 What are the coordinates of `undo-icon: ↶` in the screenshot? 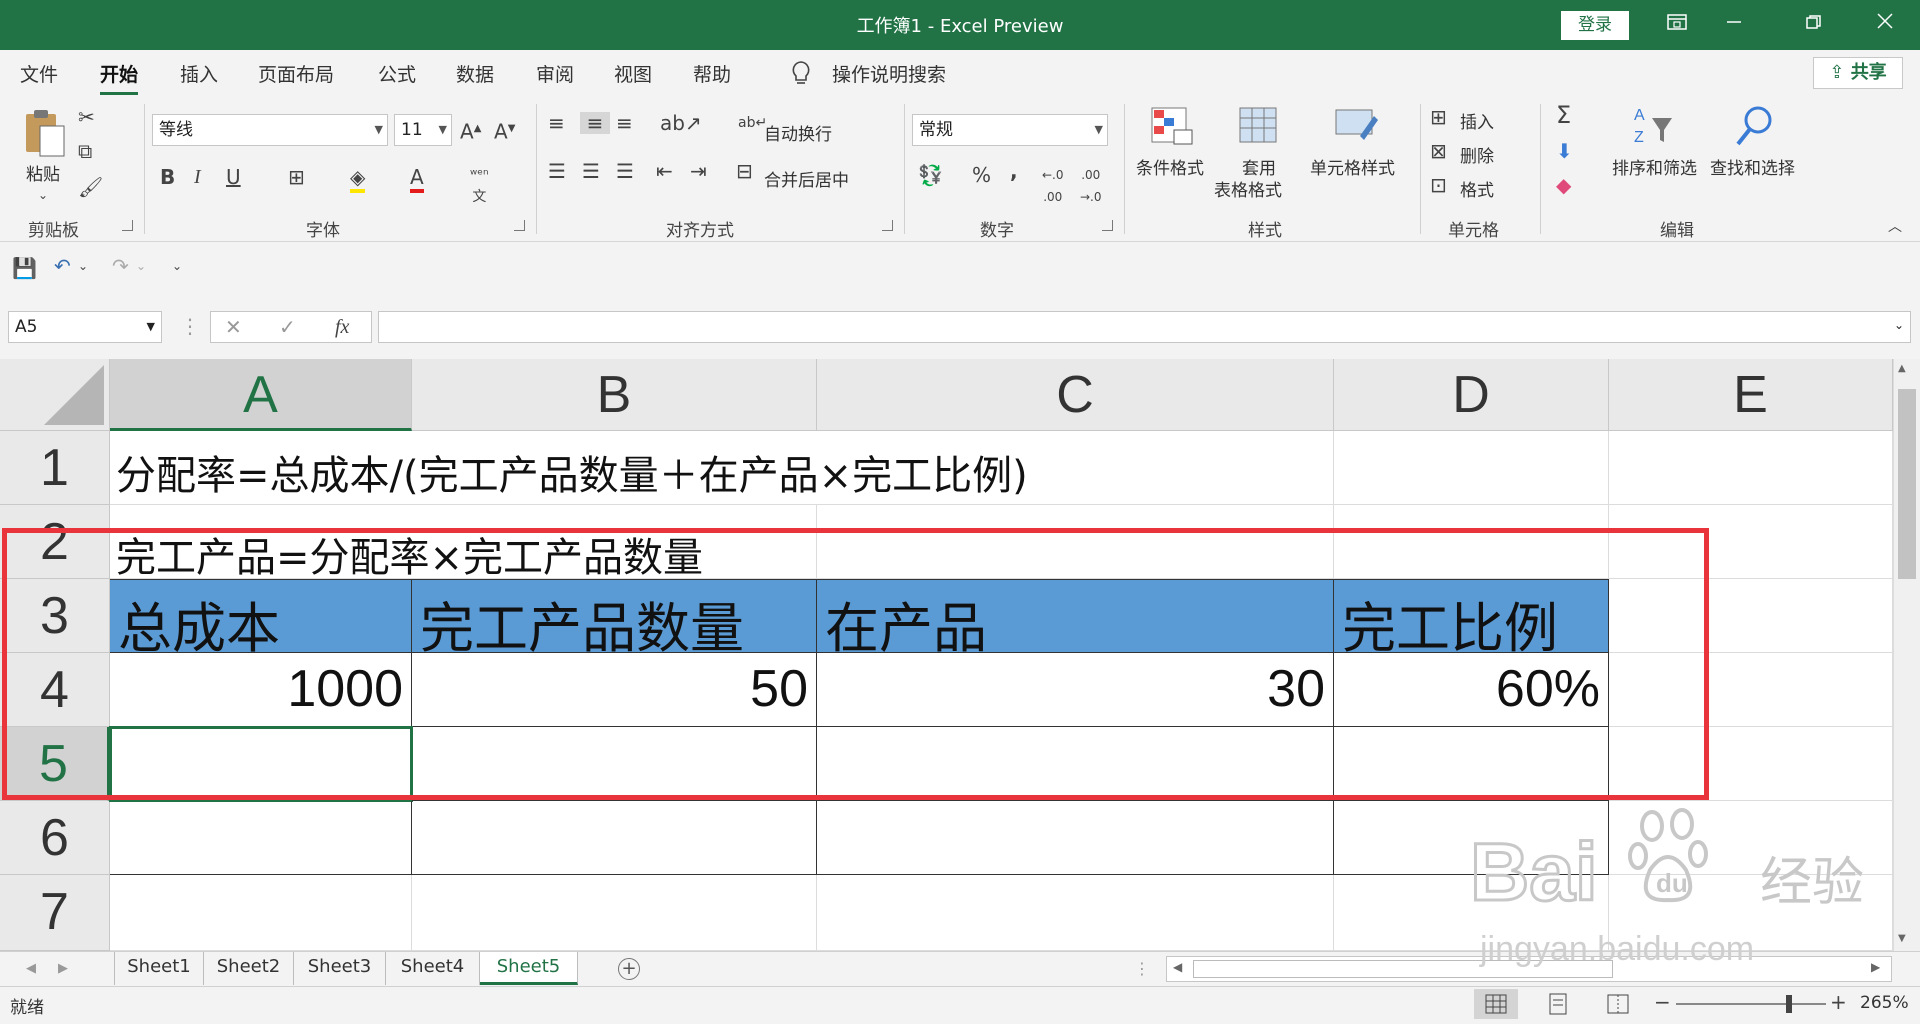 It's located at (62, 266).